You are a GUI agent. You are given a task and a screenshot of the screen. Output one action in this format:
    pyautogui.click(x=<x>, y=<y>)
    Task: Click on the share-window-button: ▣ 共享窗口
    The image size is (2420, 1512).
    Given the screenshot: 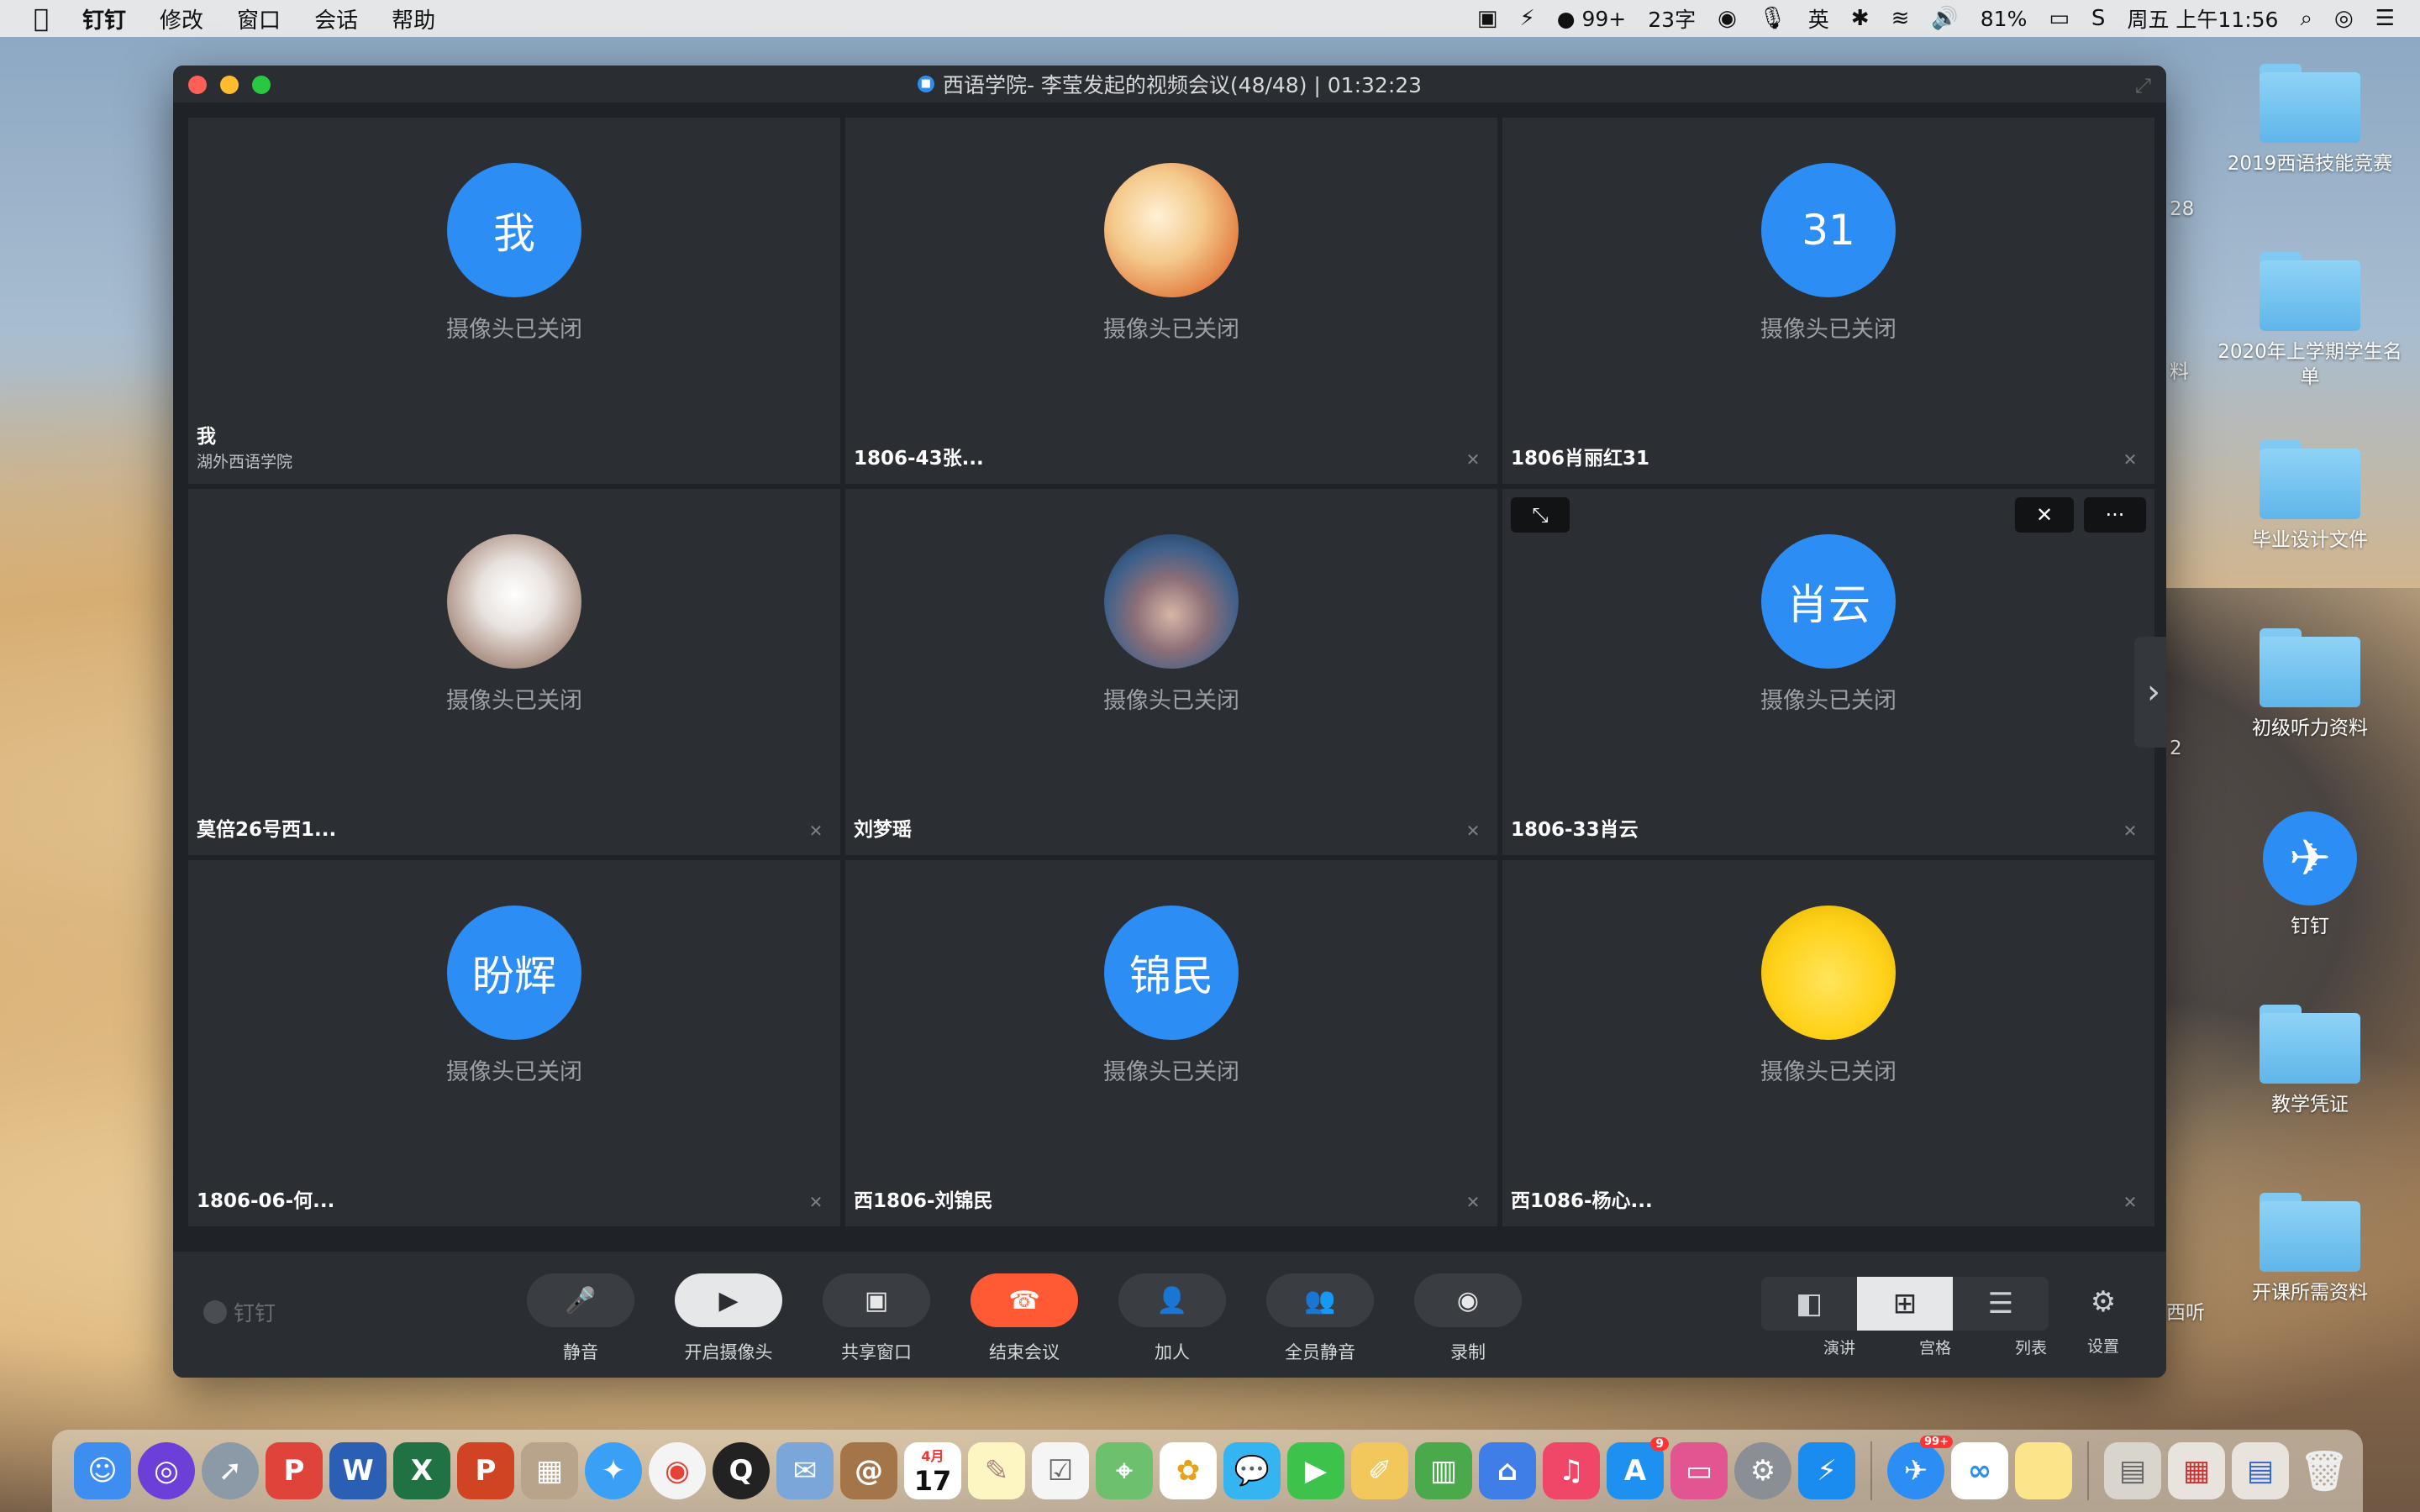 What is the action you would take?
    pyautogui.click(x=876, y=1318)
    